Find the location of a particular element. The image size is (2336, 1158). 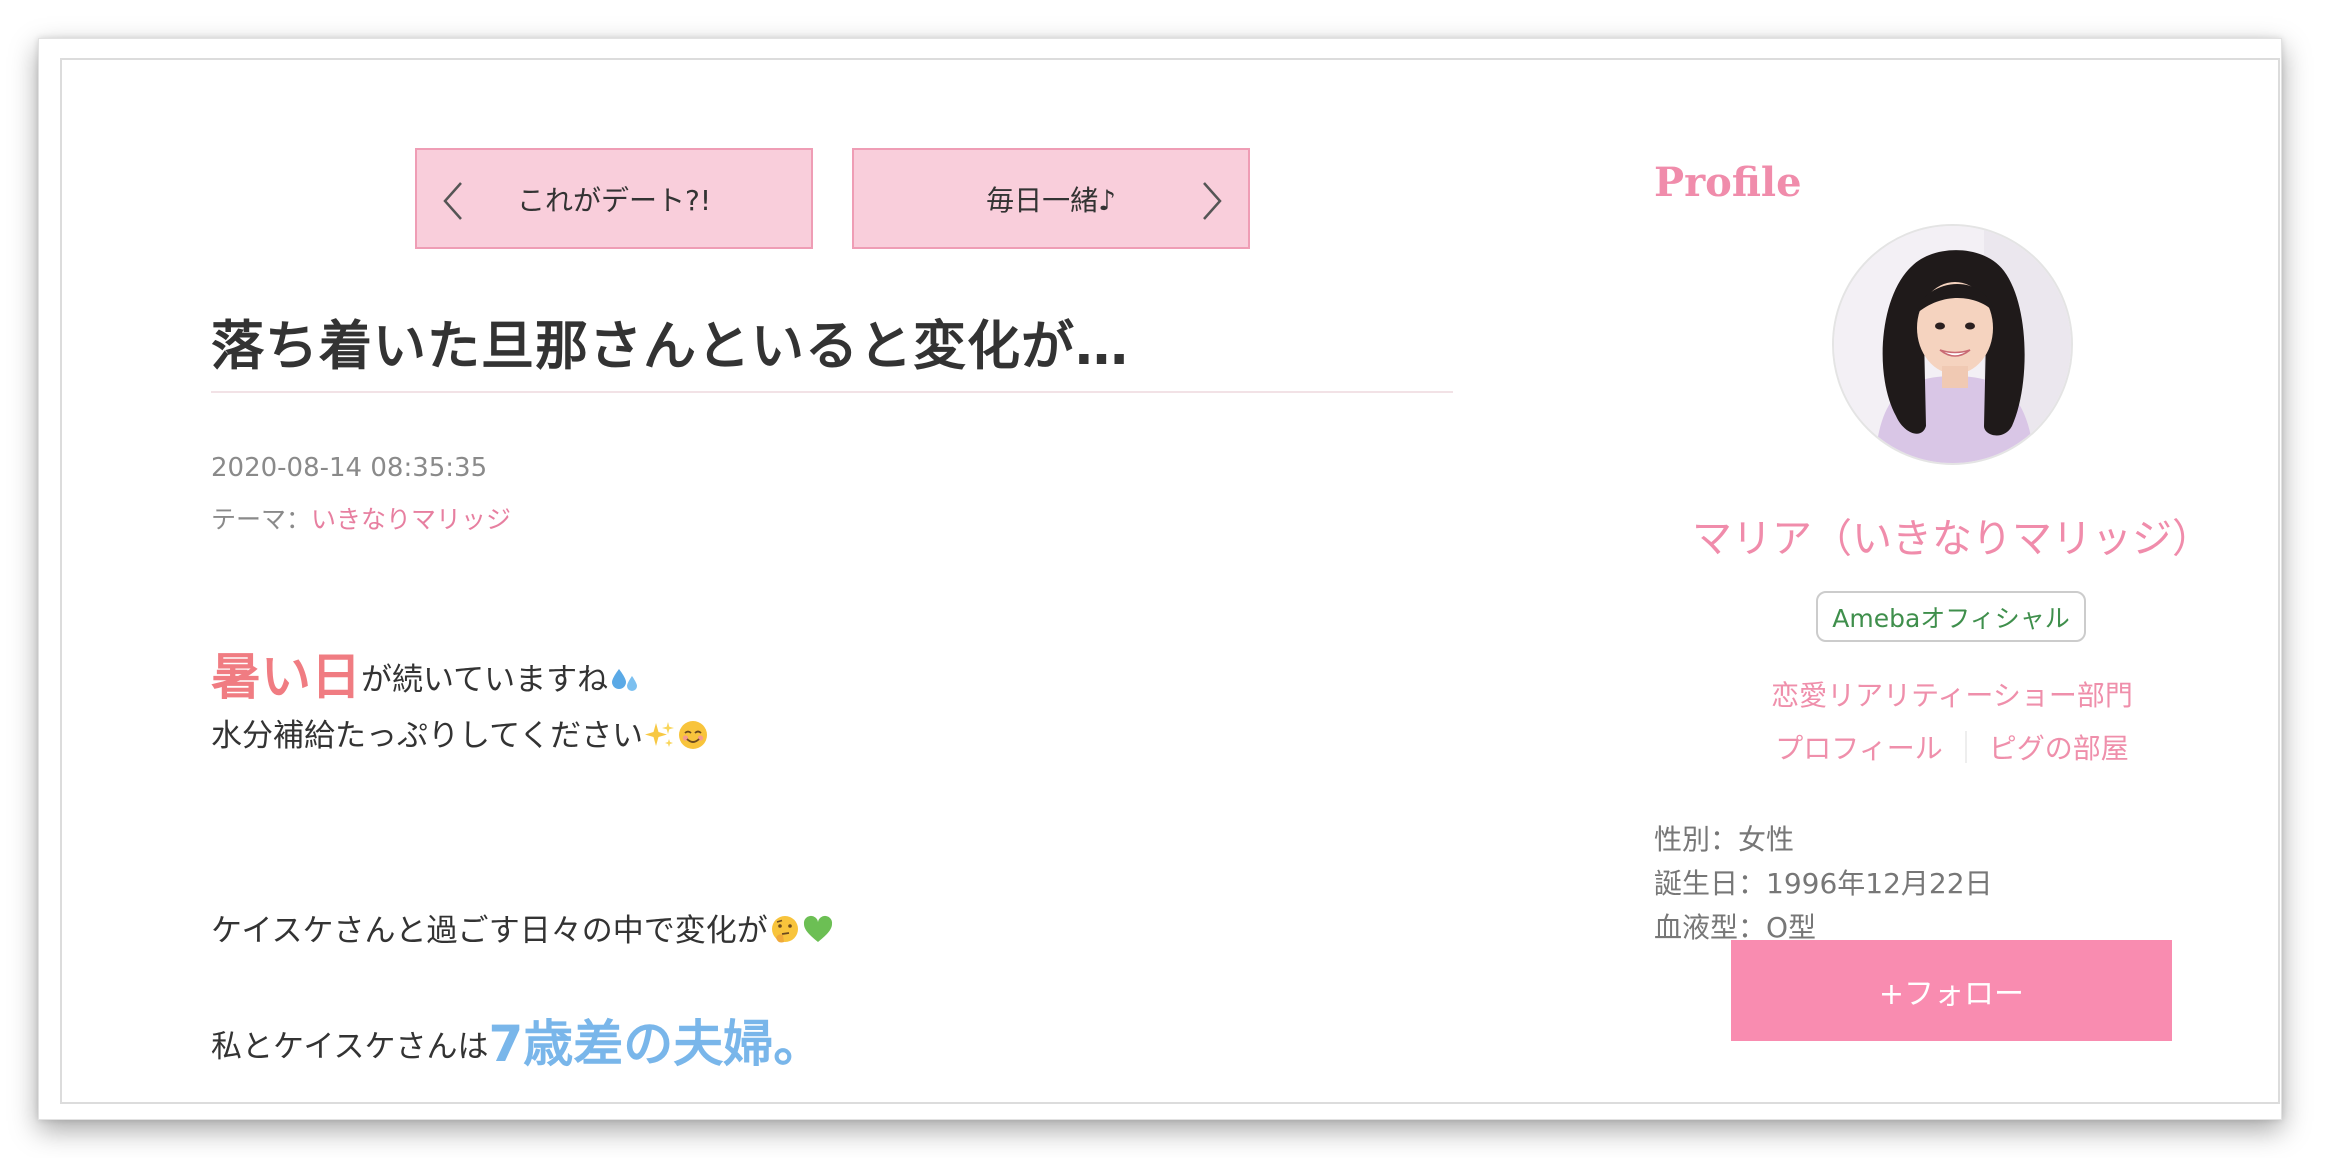

profile-name: マリア（いきなりマリッジ） is located at coordinates (1952, 535).